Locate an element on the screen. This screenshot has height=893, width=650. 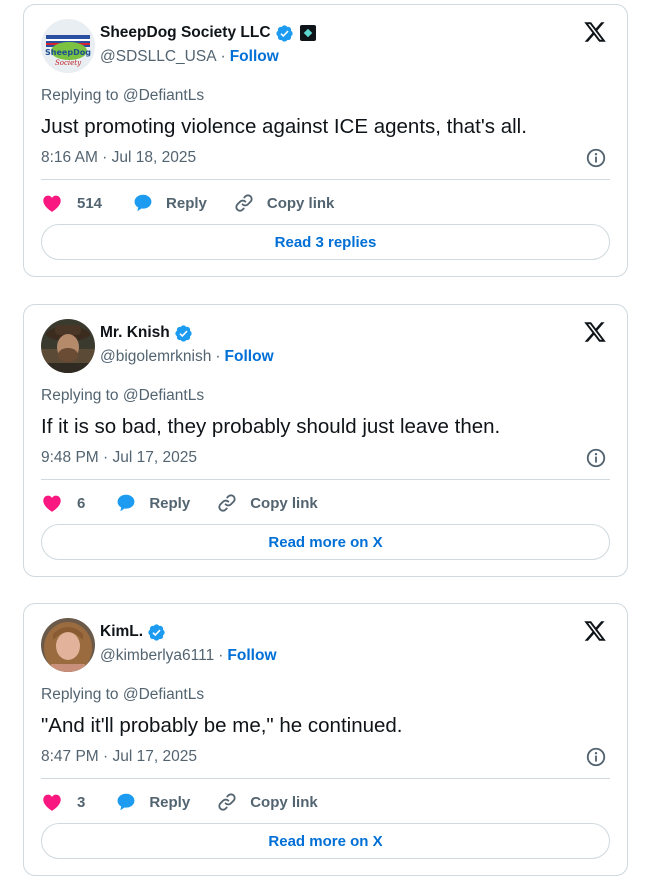
tweet-timestamp: 8:16 AM · Jul 18, 2025 is located at coordinates (118, 158).